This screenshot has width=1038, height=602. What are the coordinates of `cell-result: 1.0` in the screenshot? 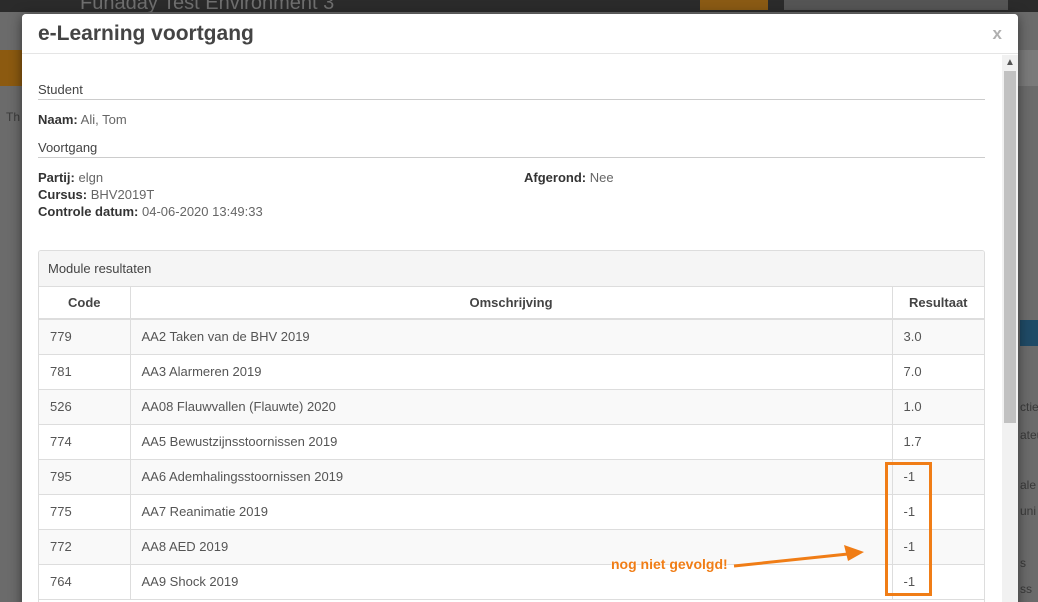 It's located at (938, 407).